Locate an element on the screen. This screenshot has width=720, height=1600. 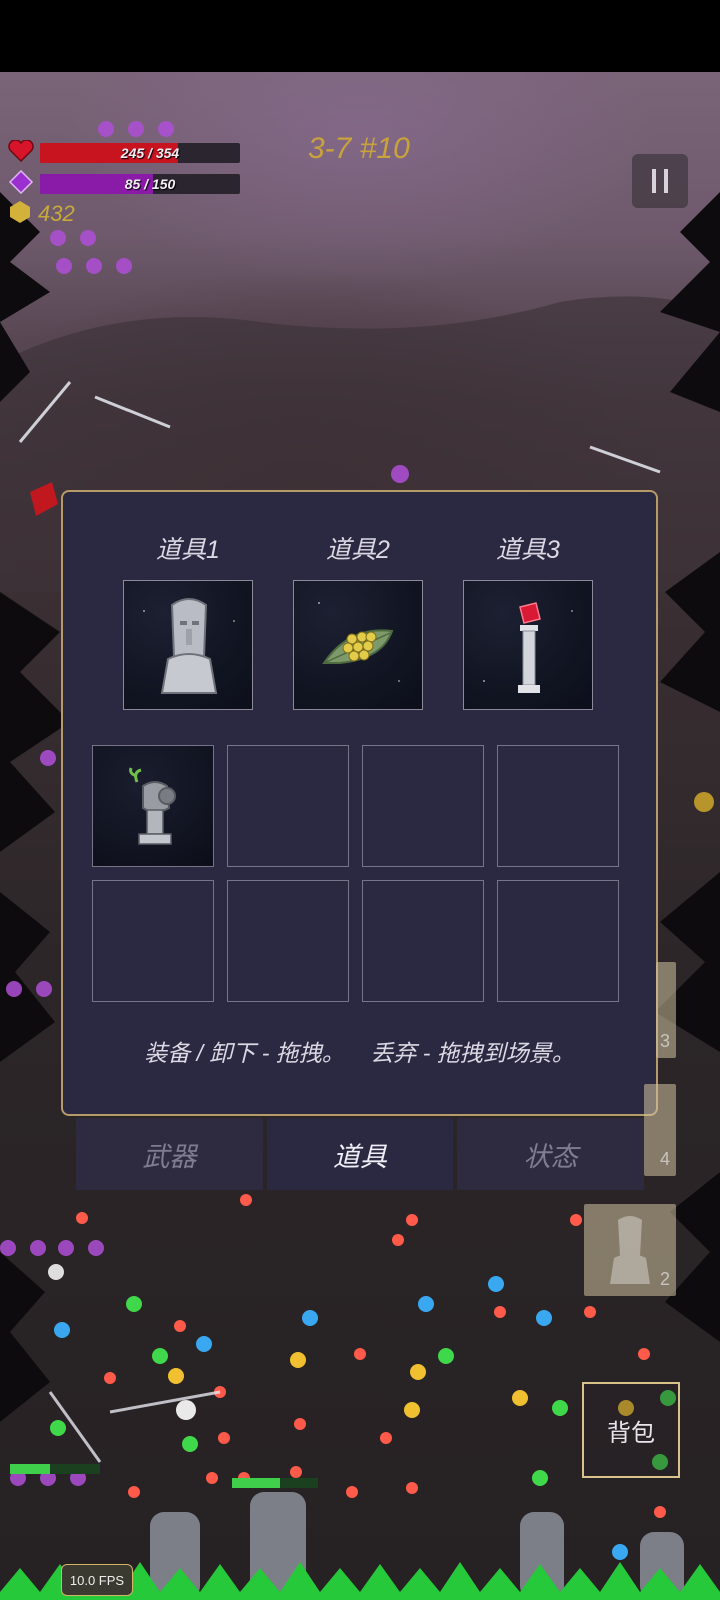
leaf-with-seeds-icon is located at coordinates (359, 642).